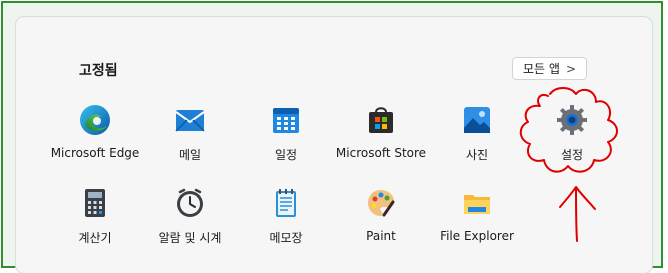 The height and width of the screenshot is (273, 668). What do you see at coordinates (95, 120) in the screenshot?
I see `edge-icon` at bounding box center [95, 120].